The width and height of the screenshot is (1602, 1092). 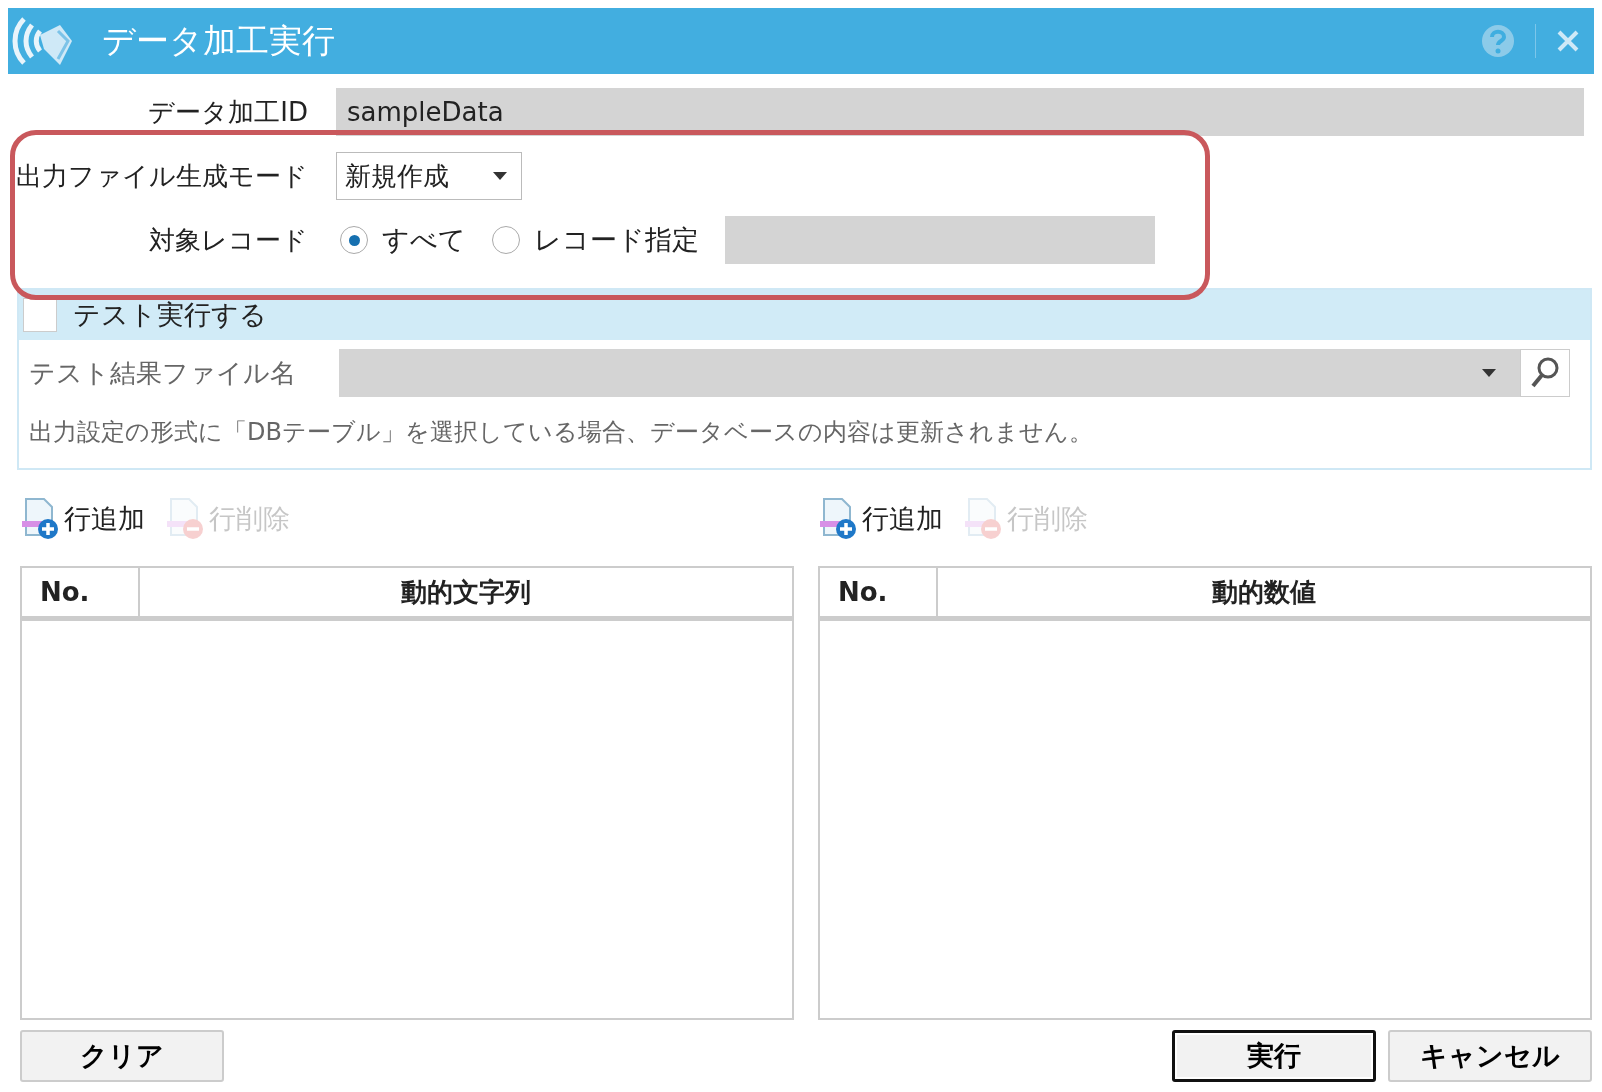 What do you see at coordinates (429, 176) in the screenshot?
I see `mode-dropdown: 新規作成` at bounding box center [429, 176].